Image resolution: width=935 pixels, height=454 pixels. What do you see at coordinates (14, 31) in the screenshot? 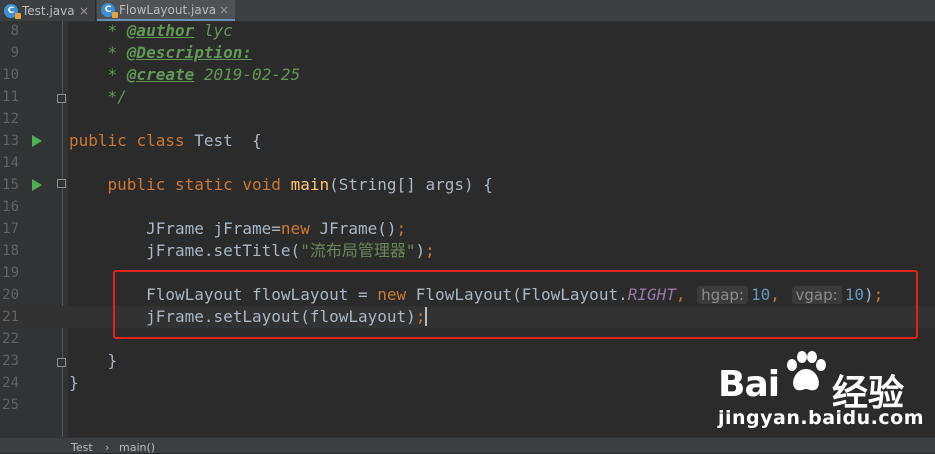
I see `line-number: 8` at bounding box center [14, 31].